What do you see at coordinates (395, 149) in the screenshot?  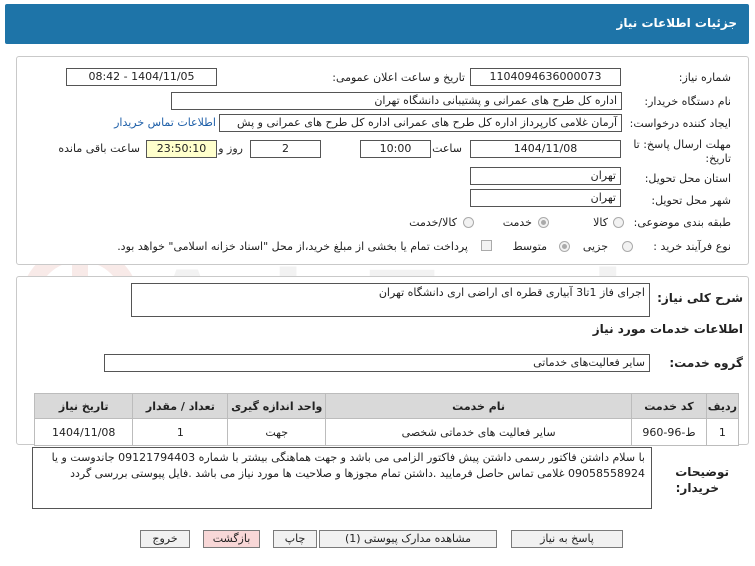 I see `deadline-time-field: 10:00` at bounding box center [395, 149].